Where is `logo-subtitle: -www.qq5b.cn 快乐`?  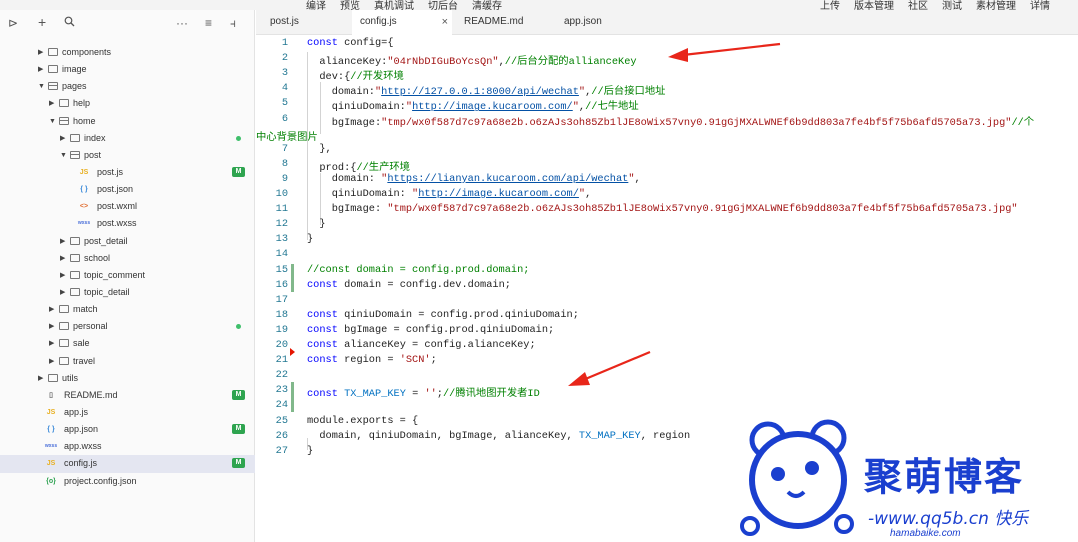 logo-subtitle: -www.qq5b.cn 快乐 is located at coordinates (948, 519).